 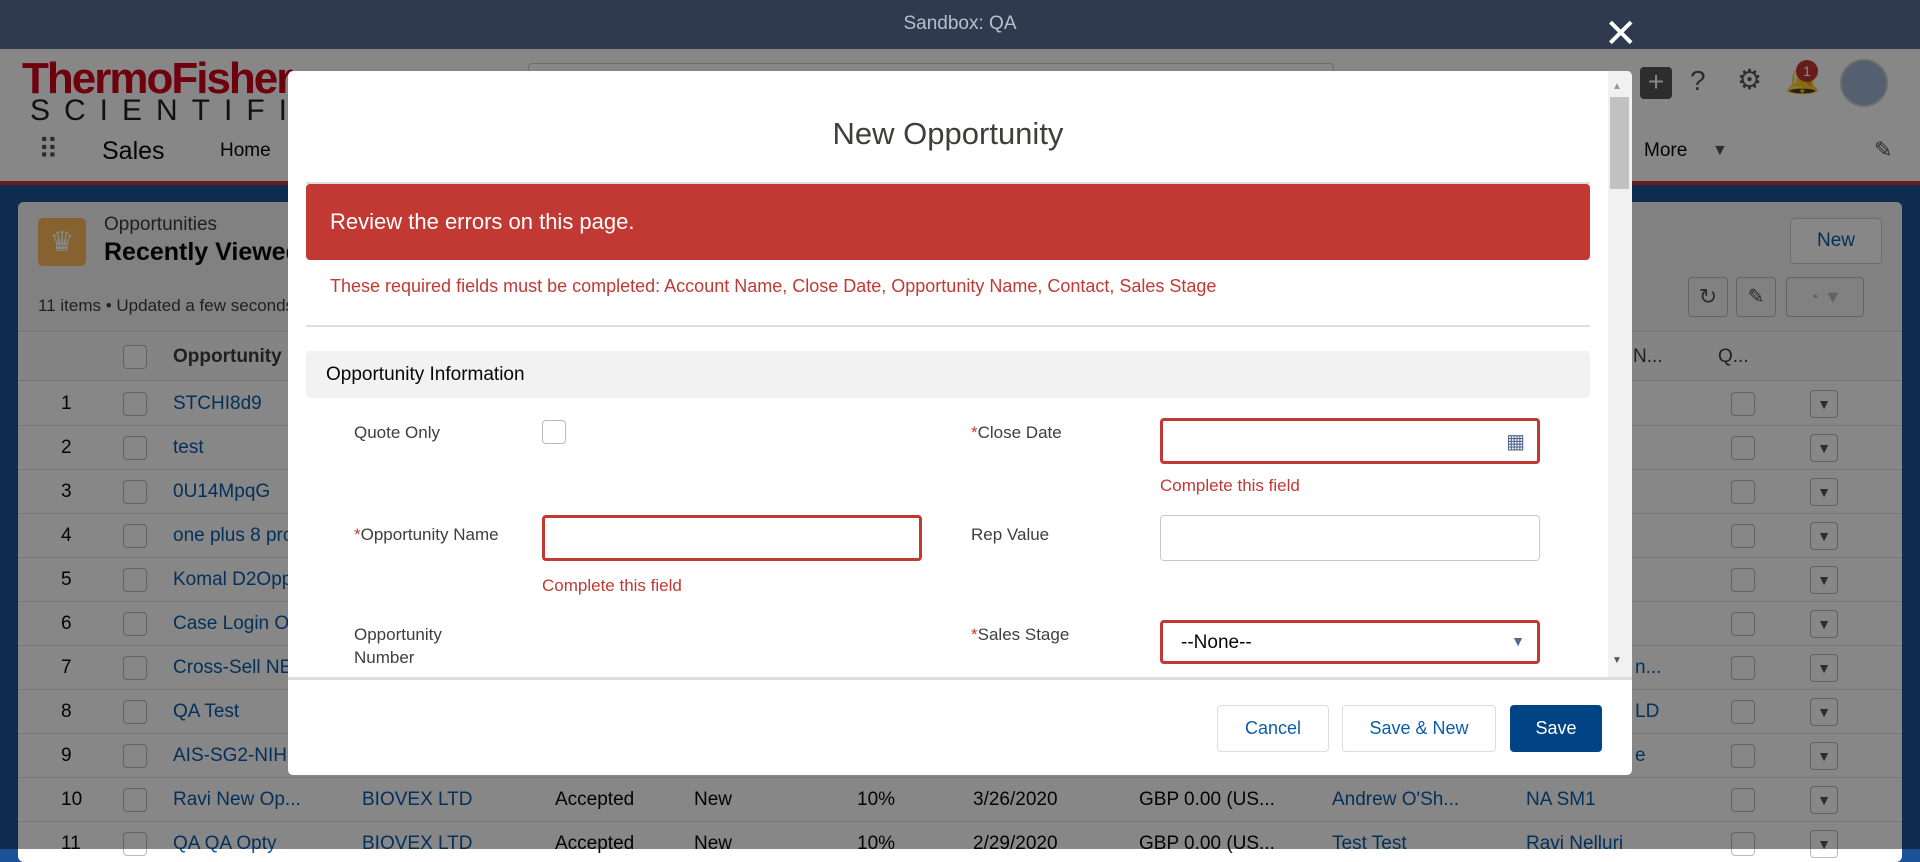 I want to click on section-header: Opportunity Information, so click(x=948, y=374).